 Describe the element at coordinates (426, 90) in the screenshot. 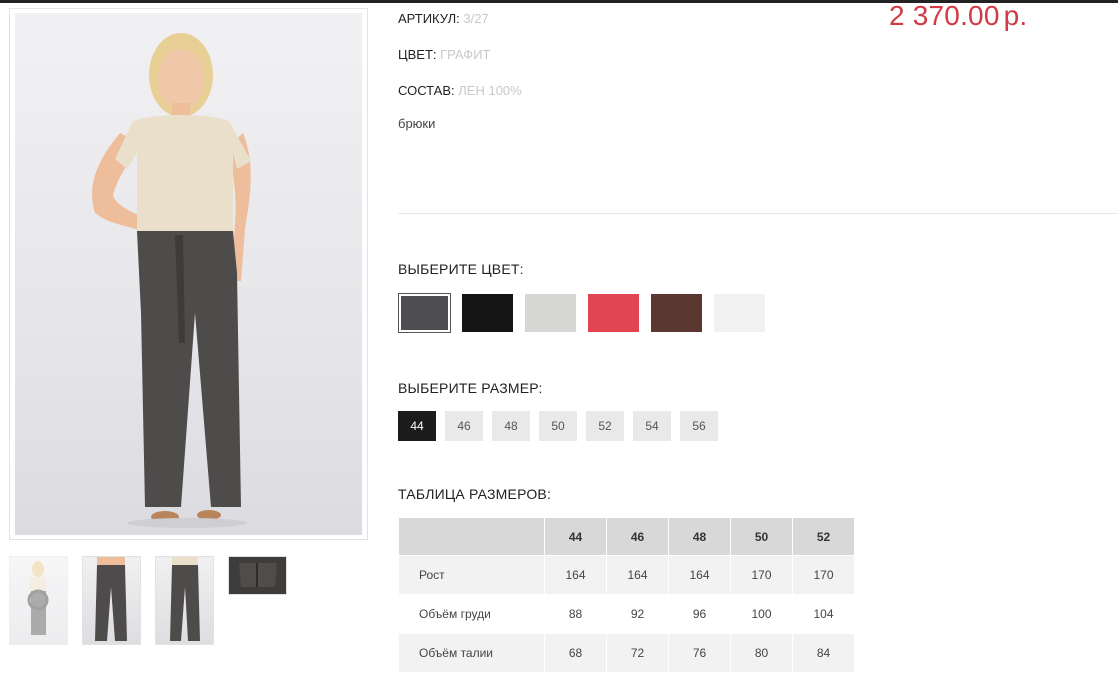

I see `composition-label: СОСТАВ:` at that location.